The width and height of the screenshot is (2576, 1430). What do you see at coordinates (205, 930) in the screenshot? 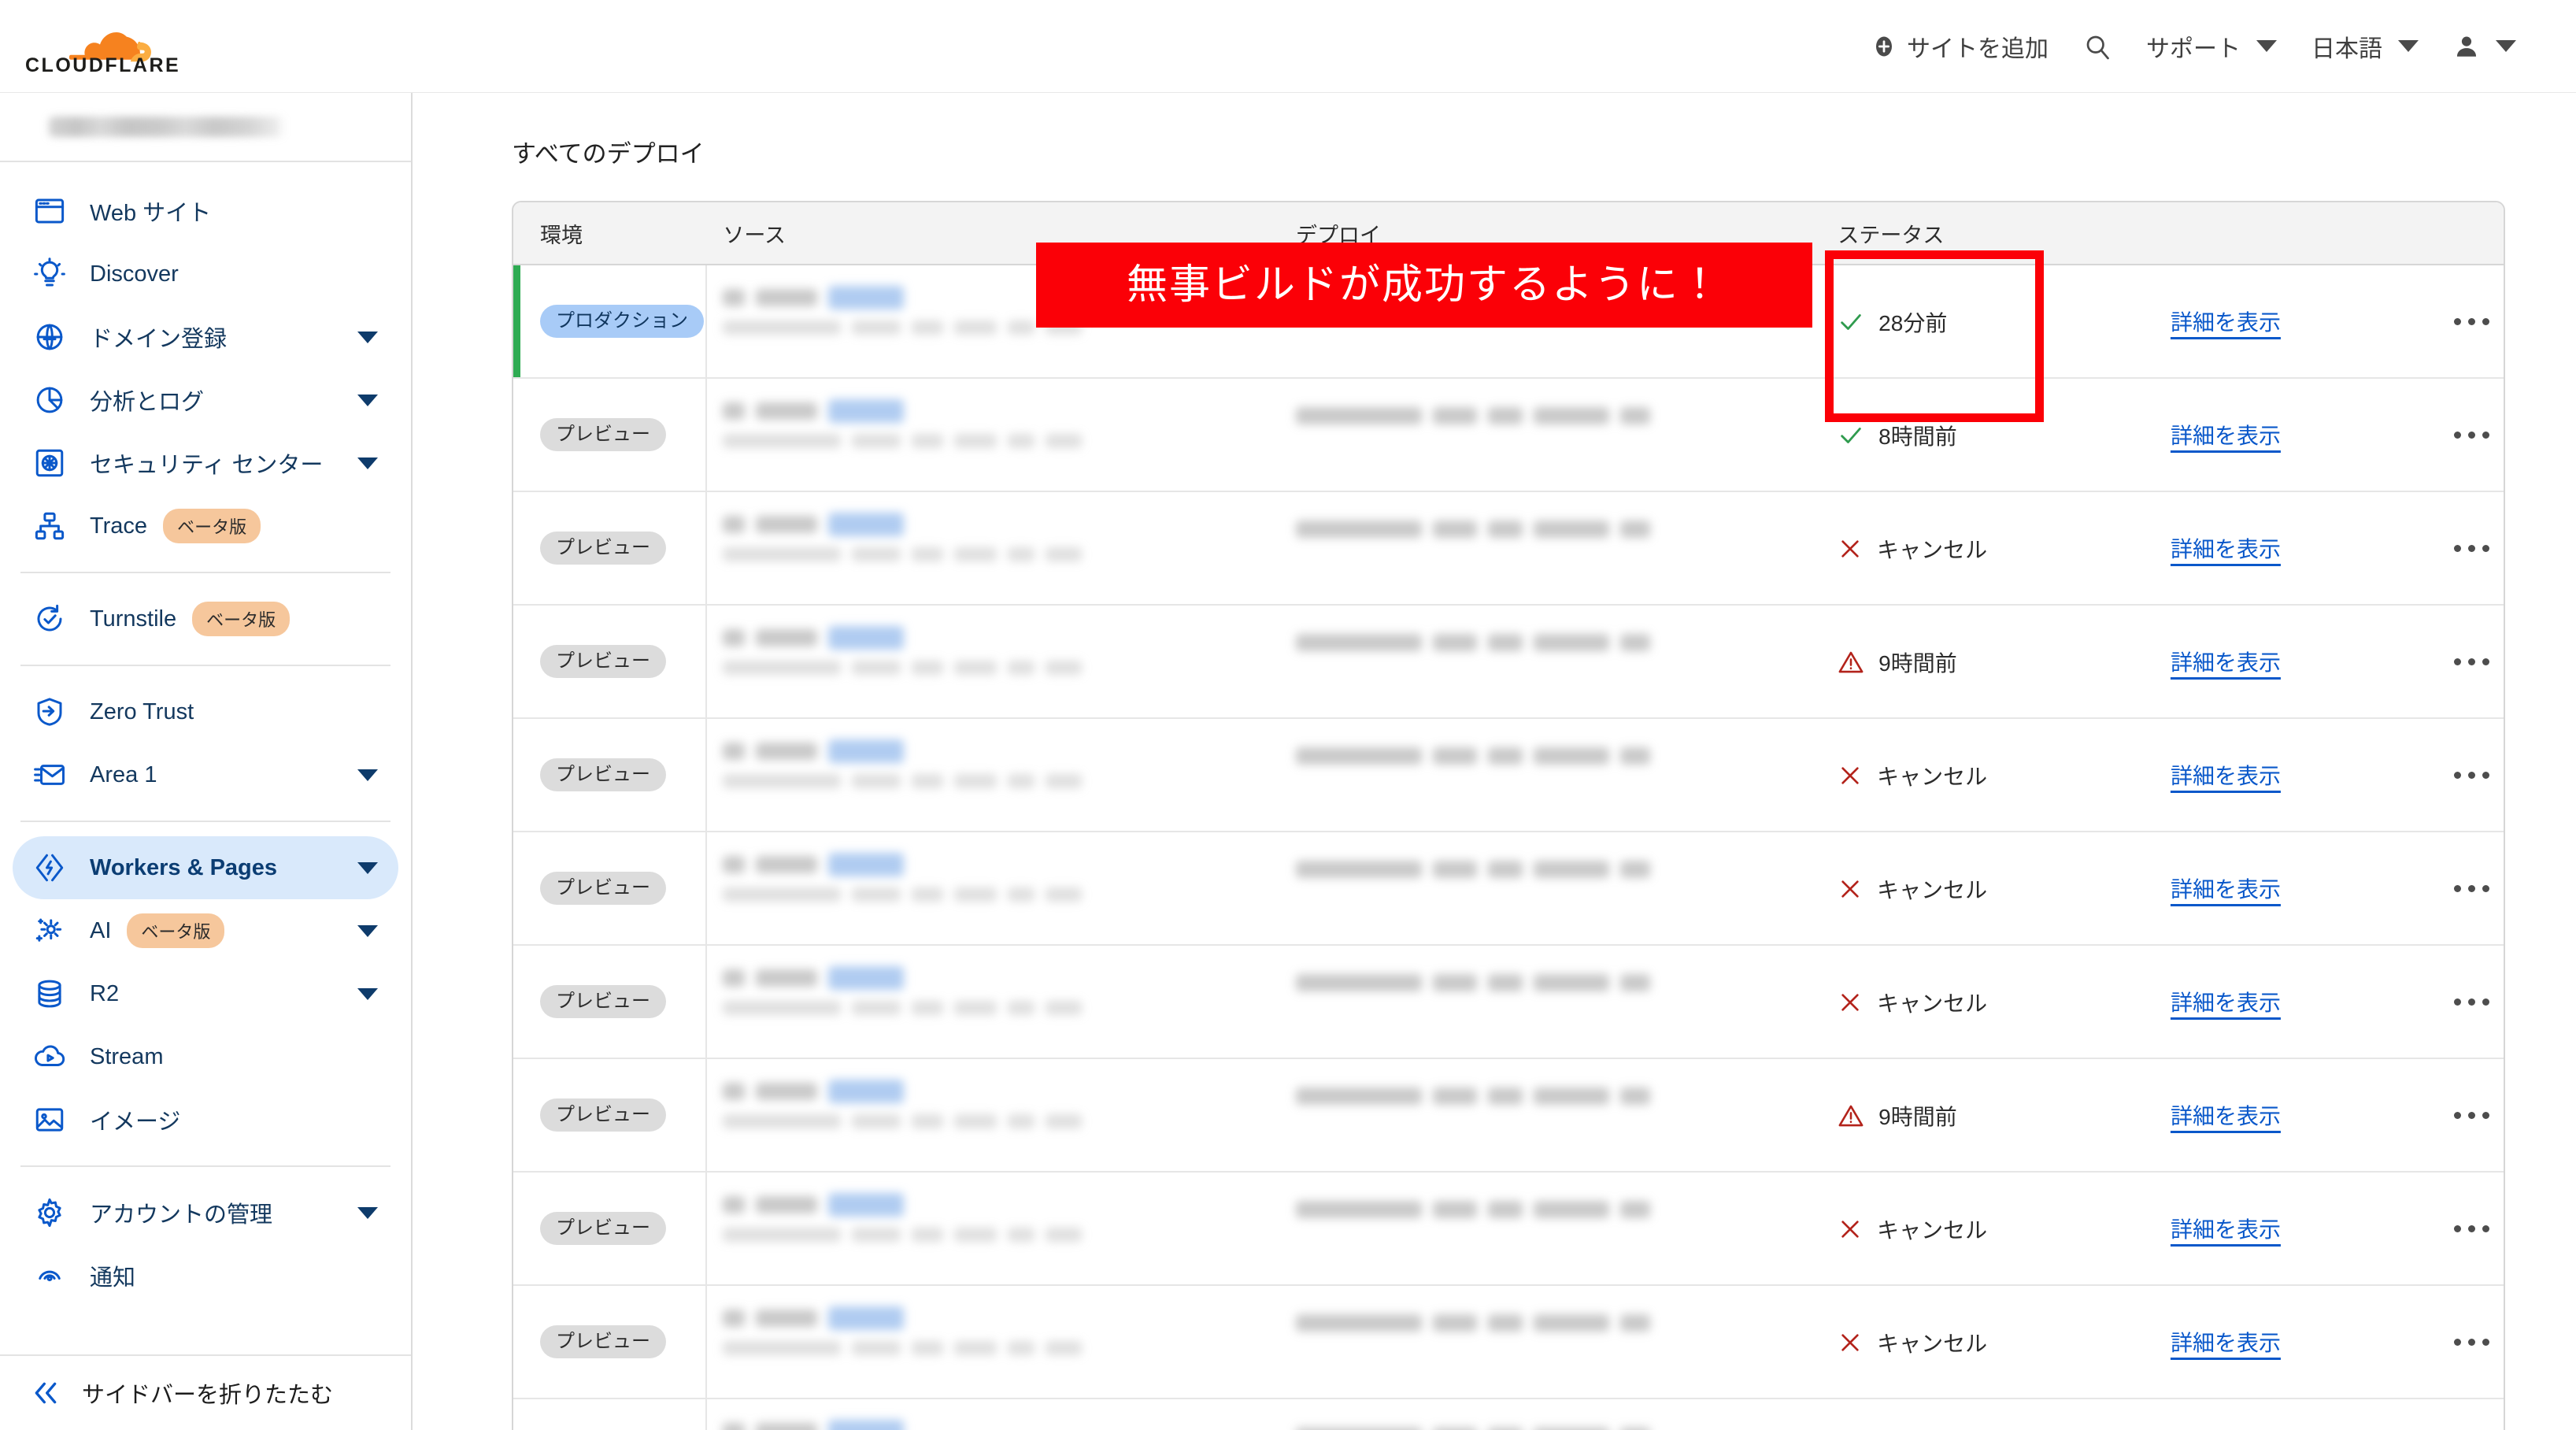
I see `sidebar-item-ai: AI ベータ版` at bounding box center [205, 930].